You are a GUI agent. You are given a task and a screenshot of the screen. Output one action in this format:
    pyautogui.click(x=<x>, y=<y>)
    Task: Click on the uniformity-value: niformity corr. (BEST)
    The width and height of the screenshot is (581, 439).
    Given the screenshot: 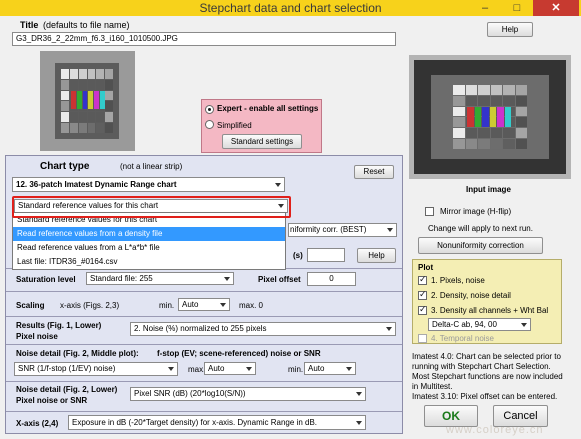 What is the action you would take?
    pyautogui.click(x=328, y=229)
    